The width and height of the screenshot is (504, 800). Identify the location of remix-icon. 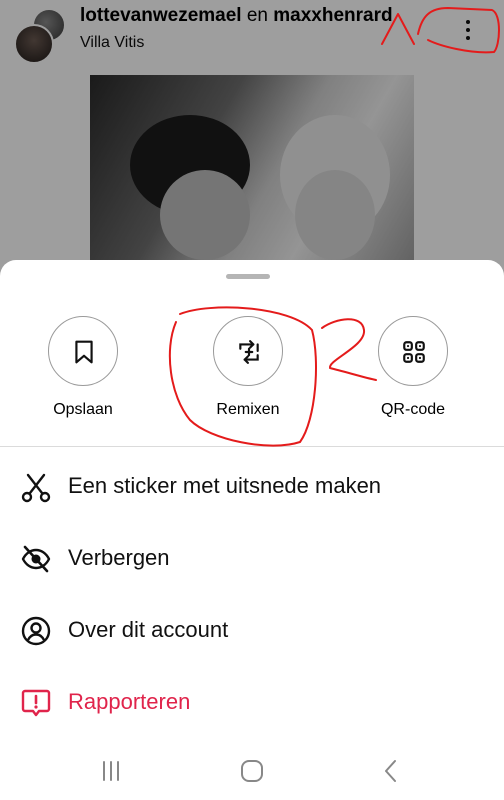
(249, 352).